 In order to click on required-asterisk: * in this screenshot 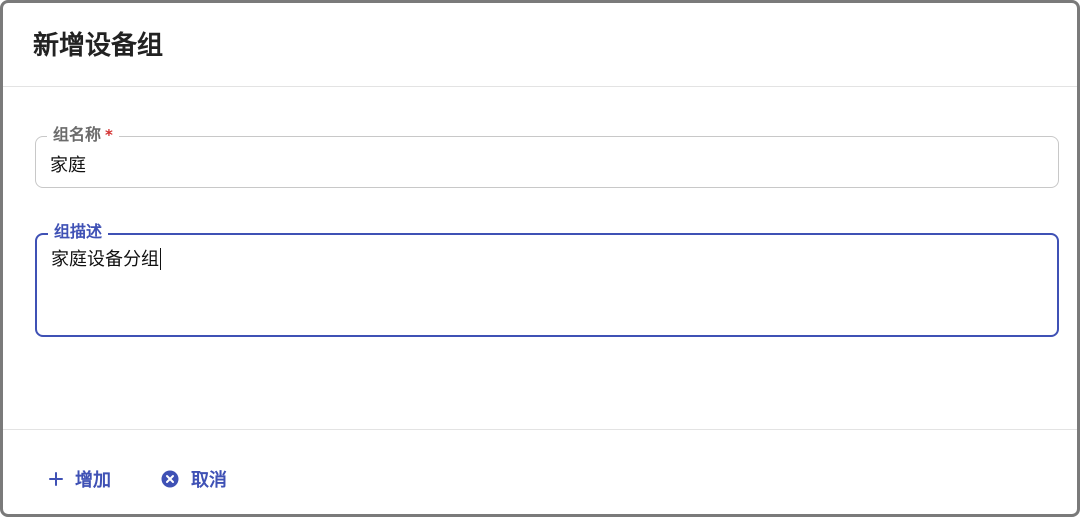, I will do `click(109, 135)`.